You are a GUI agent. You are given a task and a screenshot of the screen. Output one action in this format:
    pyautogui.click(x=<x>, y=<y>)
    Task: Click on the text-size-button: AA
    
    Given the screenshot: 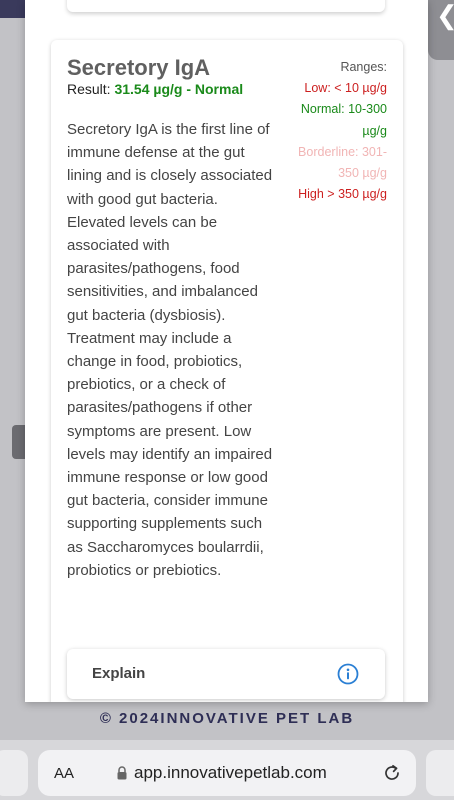 What is the action you would take?
    pyautogui.click(x=64, y=773)
    